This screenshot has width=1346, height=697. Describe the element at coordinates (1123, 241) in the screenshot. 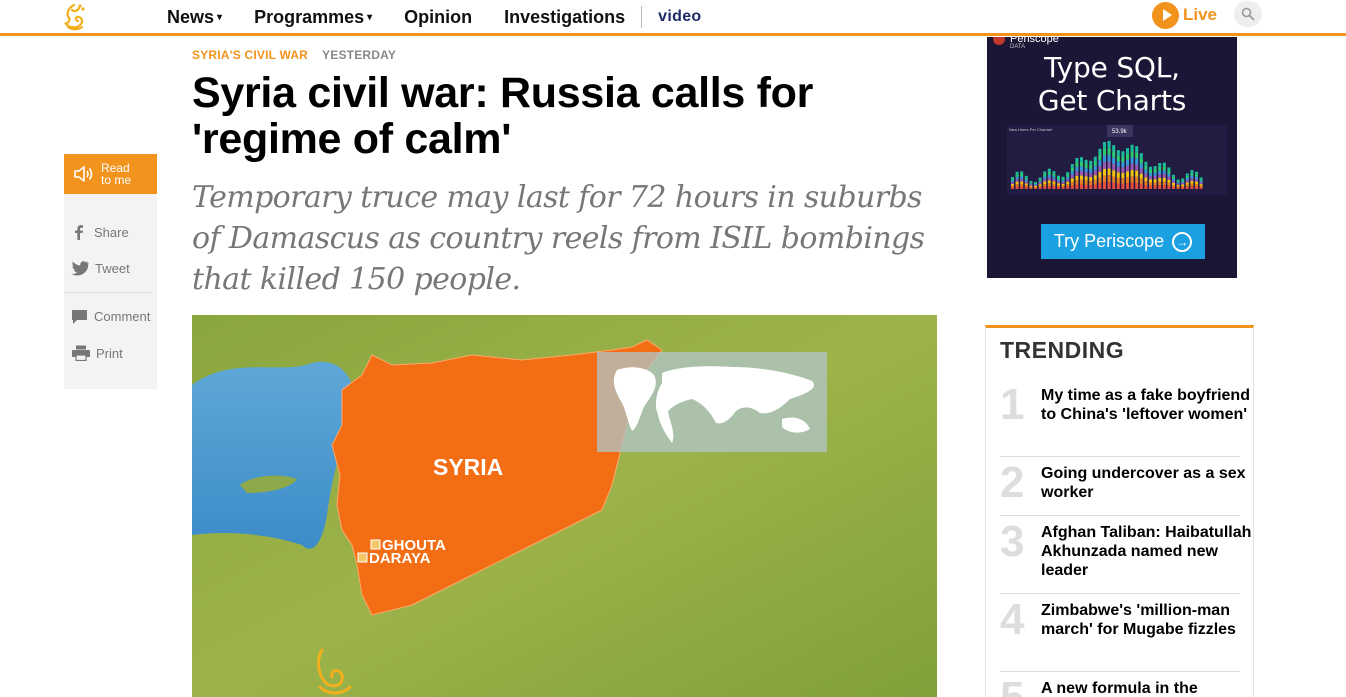

I see `try-periscope-button: Try Periscope →` at that location.